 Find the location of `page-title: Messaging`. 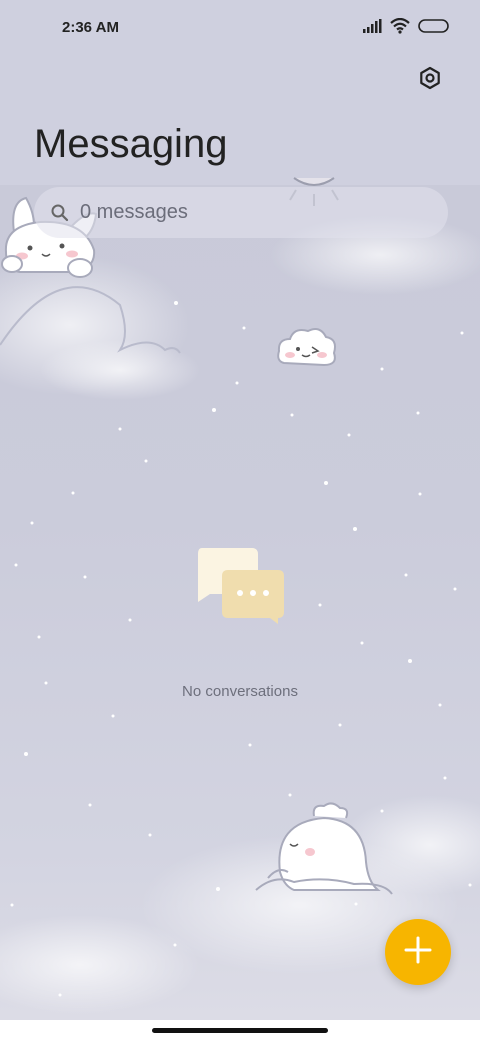

page-title: Messaging is located at coordinates (131, 144).